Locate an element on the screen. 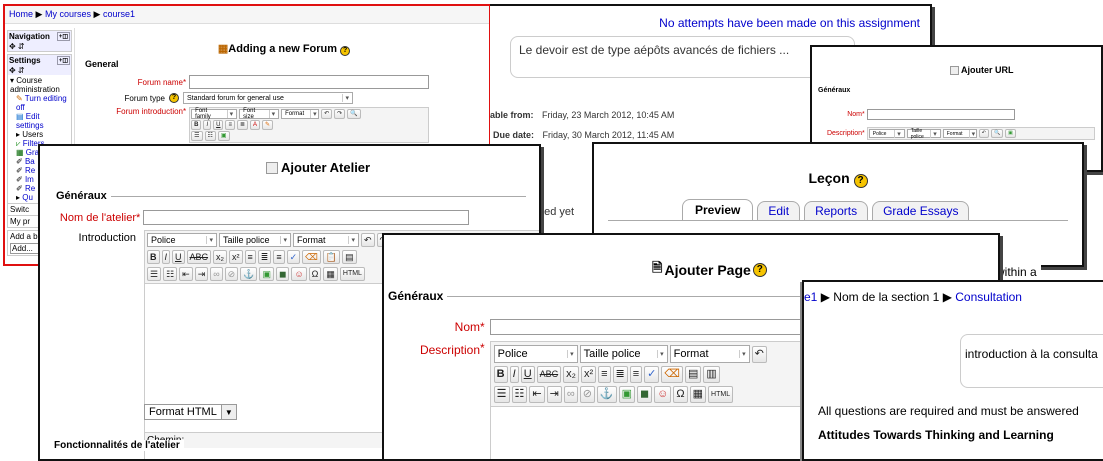  tab-edit: Edit is located at coordinates (779, 211).